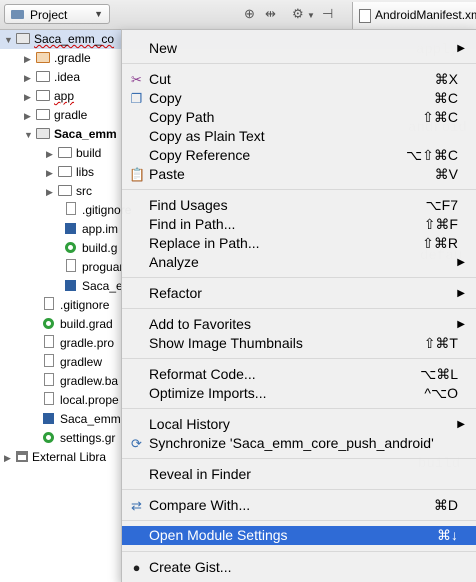 This screenshot has width=476, height=582. I want to click on project-toolbar: Project ▼ ⊕ ⇹ ⚙ ▼ ⊣ AndroidManifest.xml, so click(238, 15).